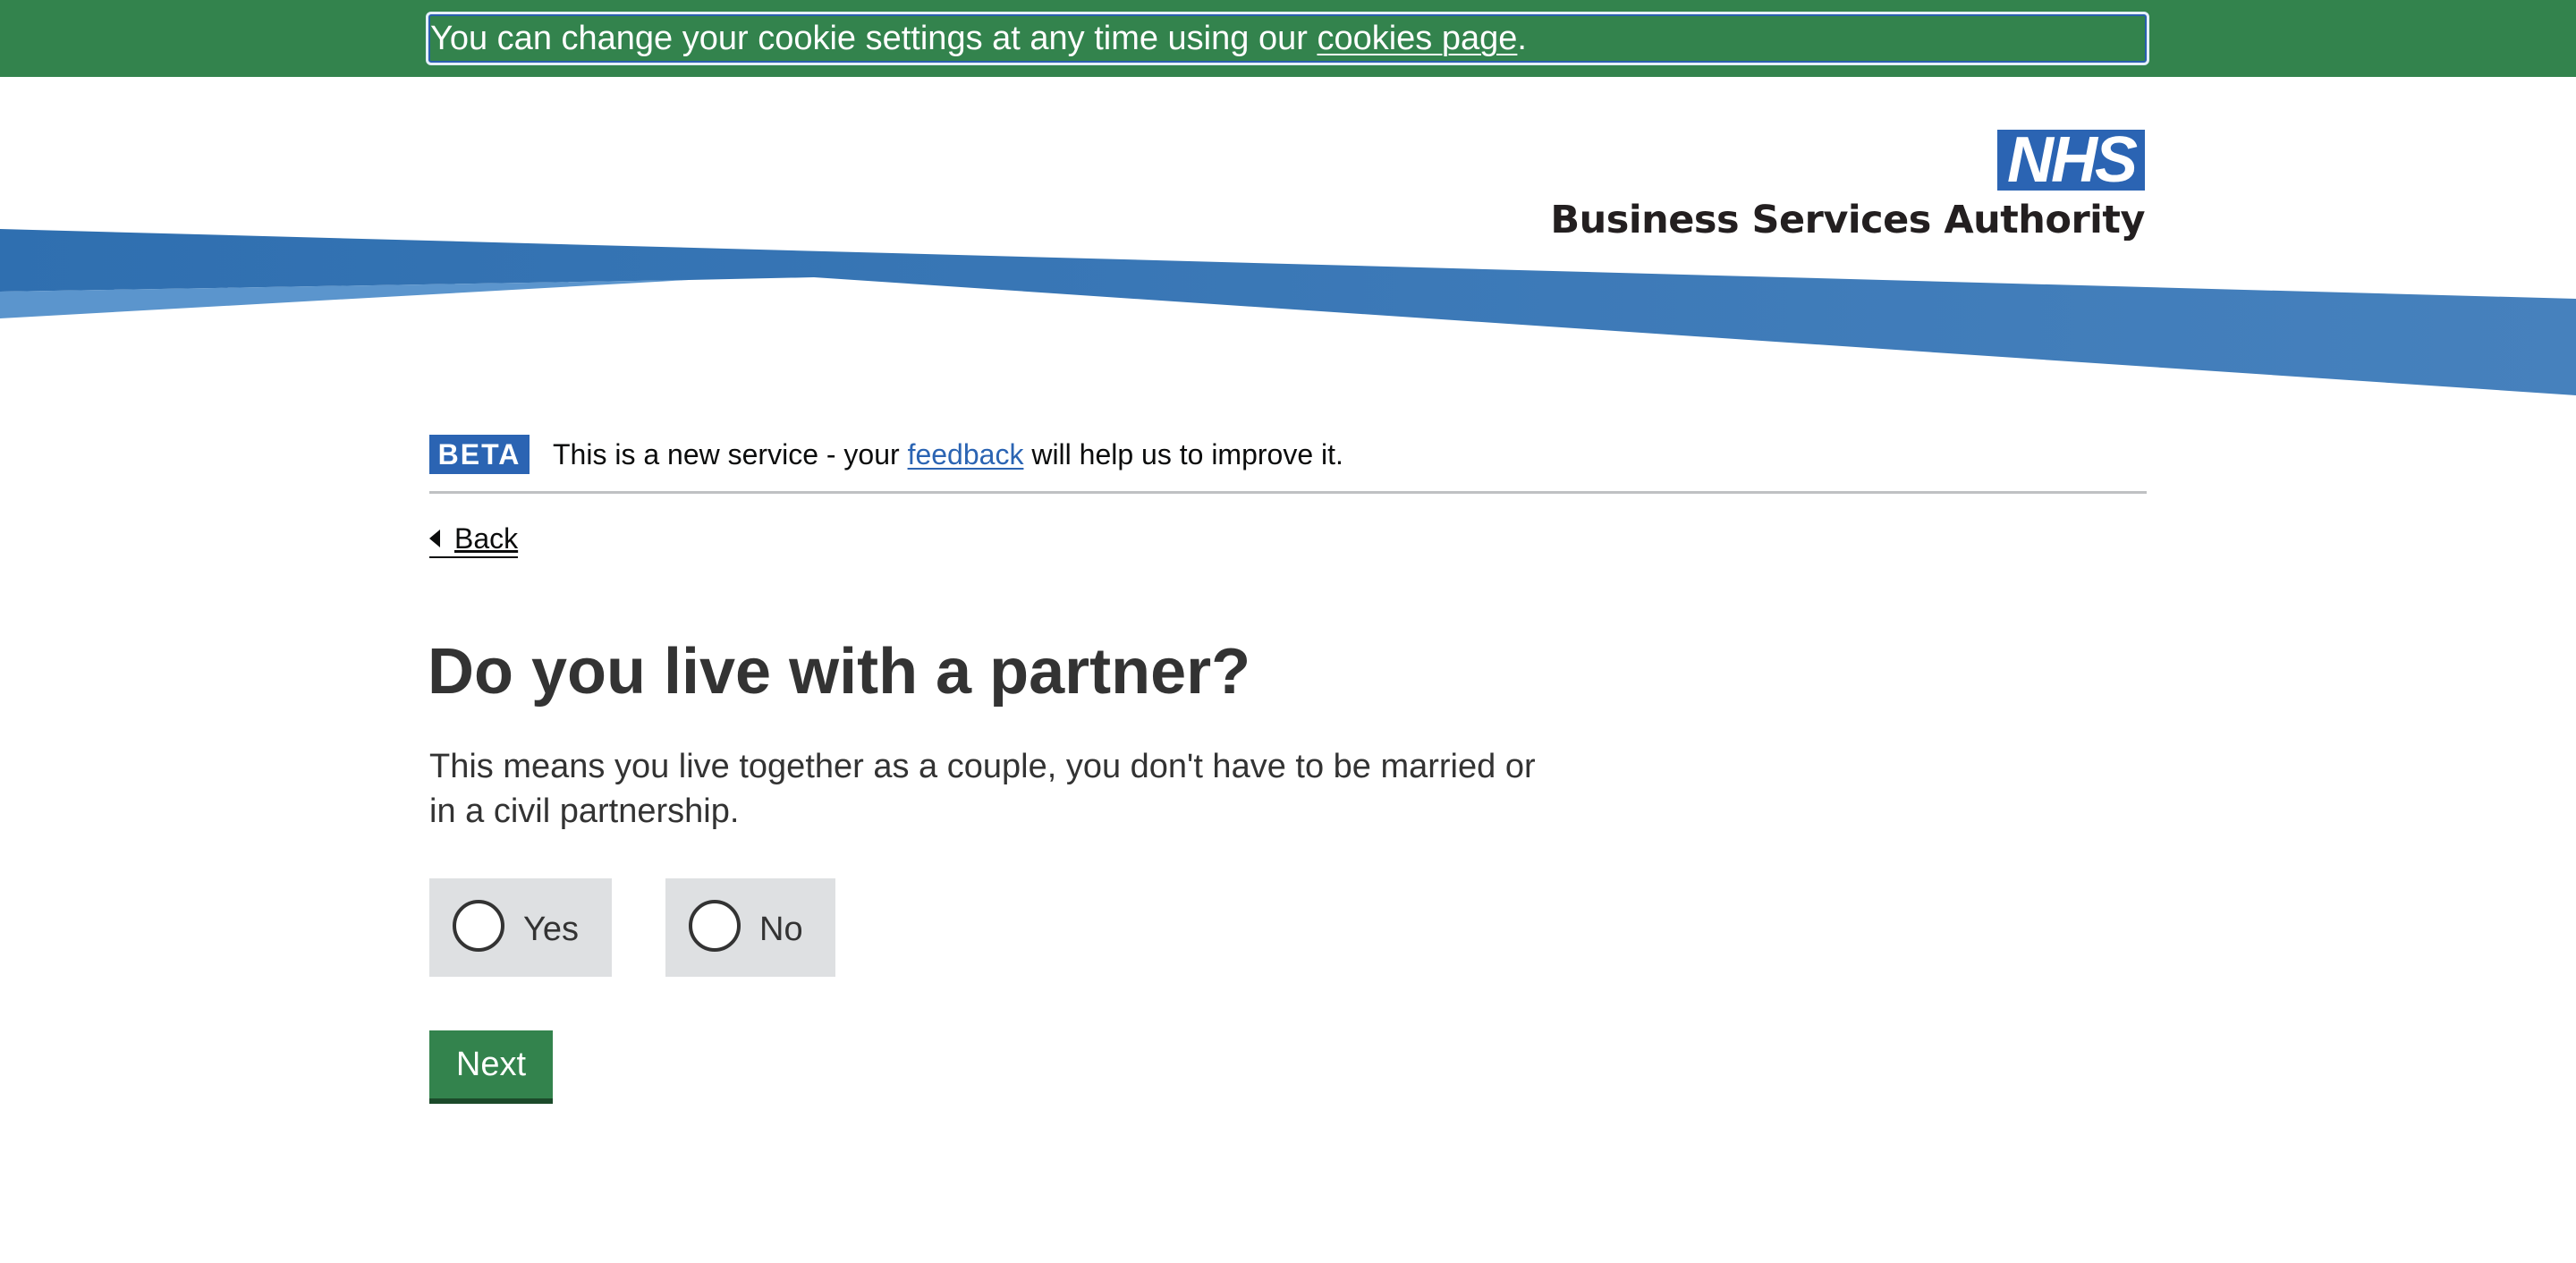 The image size is (2576, 1263). What do you see at coordinates (551, 930) in the screenshot?
I see `radio-label-yes: Yes` at bounding box center [551, 930].